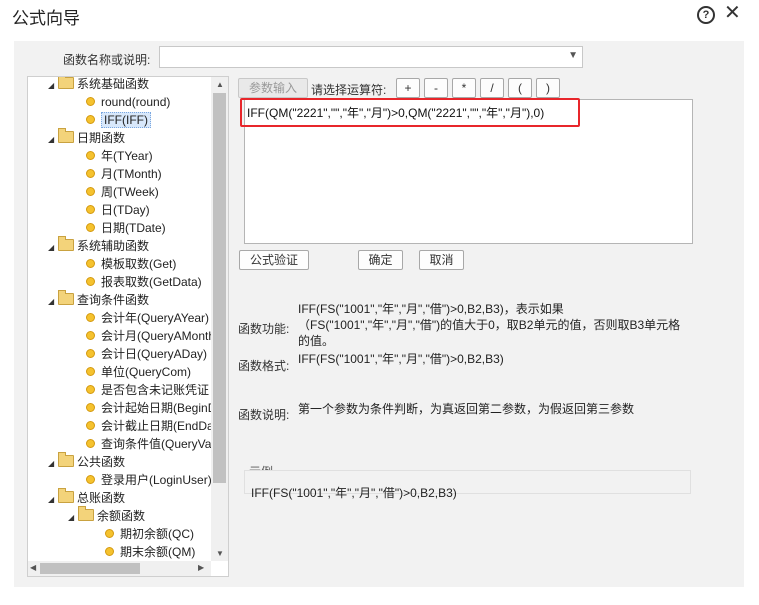 Image resolution: width=759 pixels, height=605 pixels. What do you see at coordinates (86, 498) in the screenshot?
I see `tree-folder: ◢ 总账函数` at bounding box center [86, 498].